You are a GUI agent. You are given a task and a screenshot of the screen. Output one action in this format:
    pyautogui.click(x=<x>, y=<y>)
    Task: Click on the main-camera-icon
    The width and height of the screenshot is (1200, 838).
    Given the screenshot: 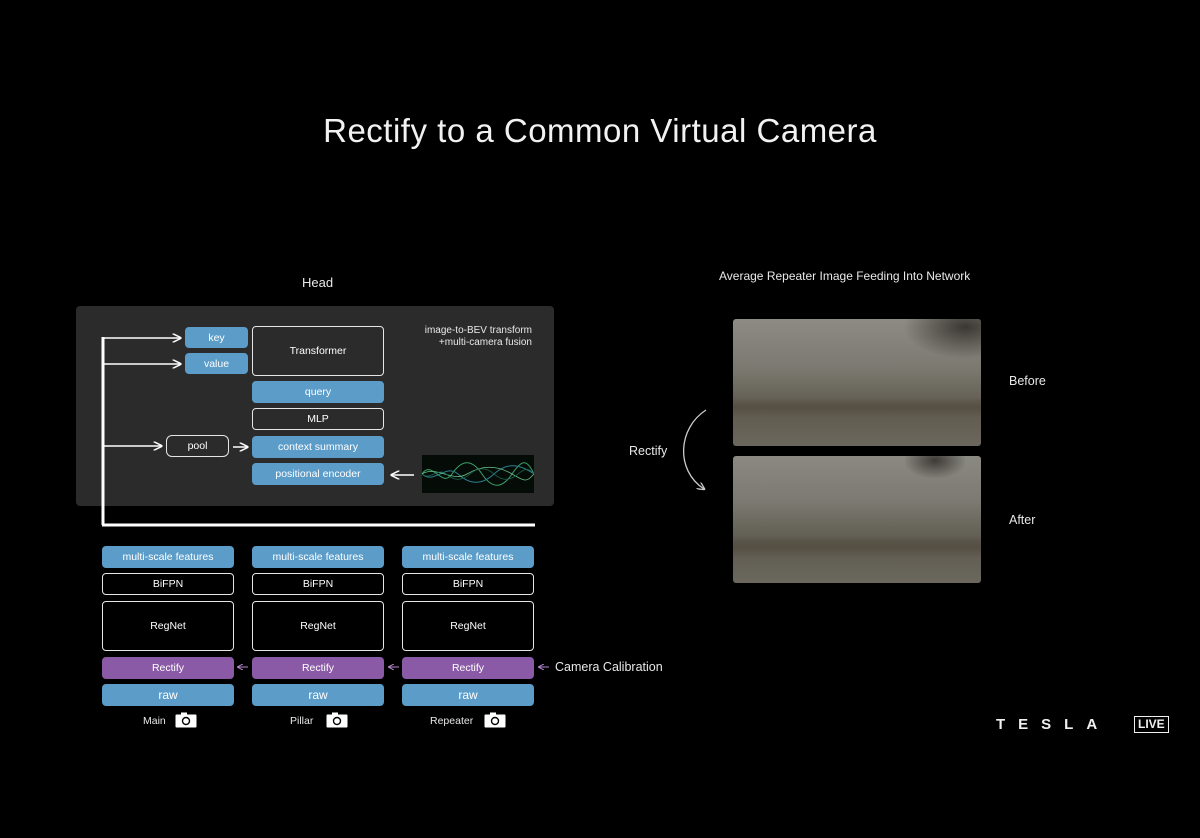 What is the action you would take?
    pyautogui.click(x=186, y=720)
    